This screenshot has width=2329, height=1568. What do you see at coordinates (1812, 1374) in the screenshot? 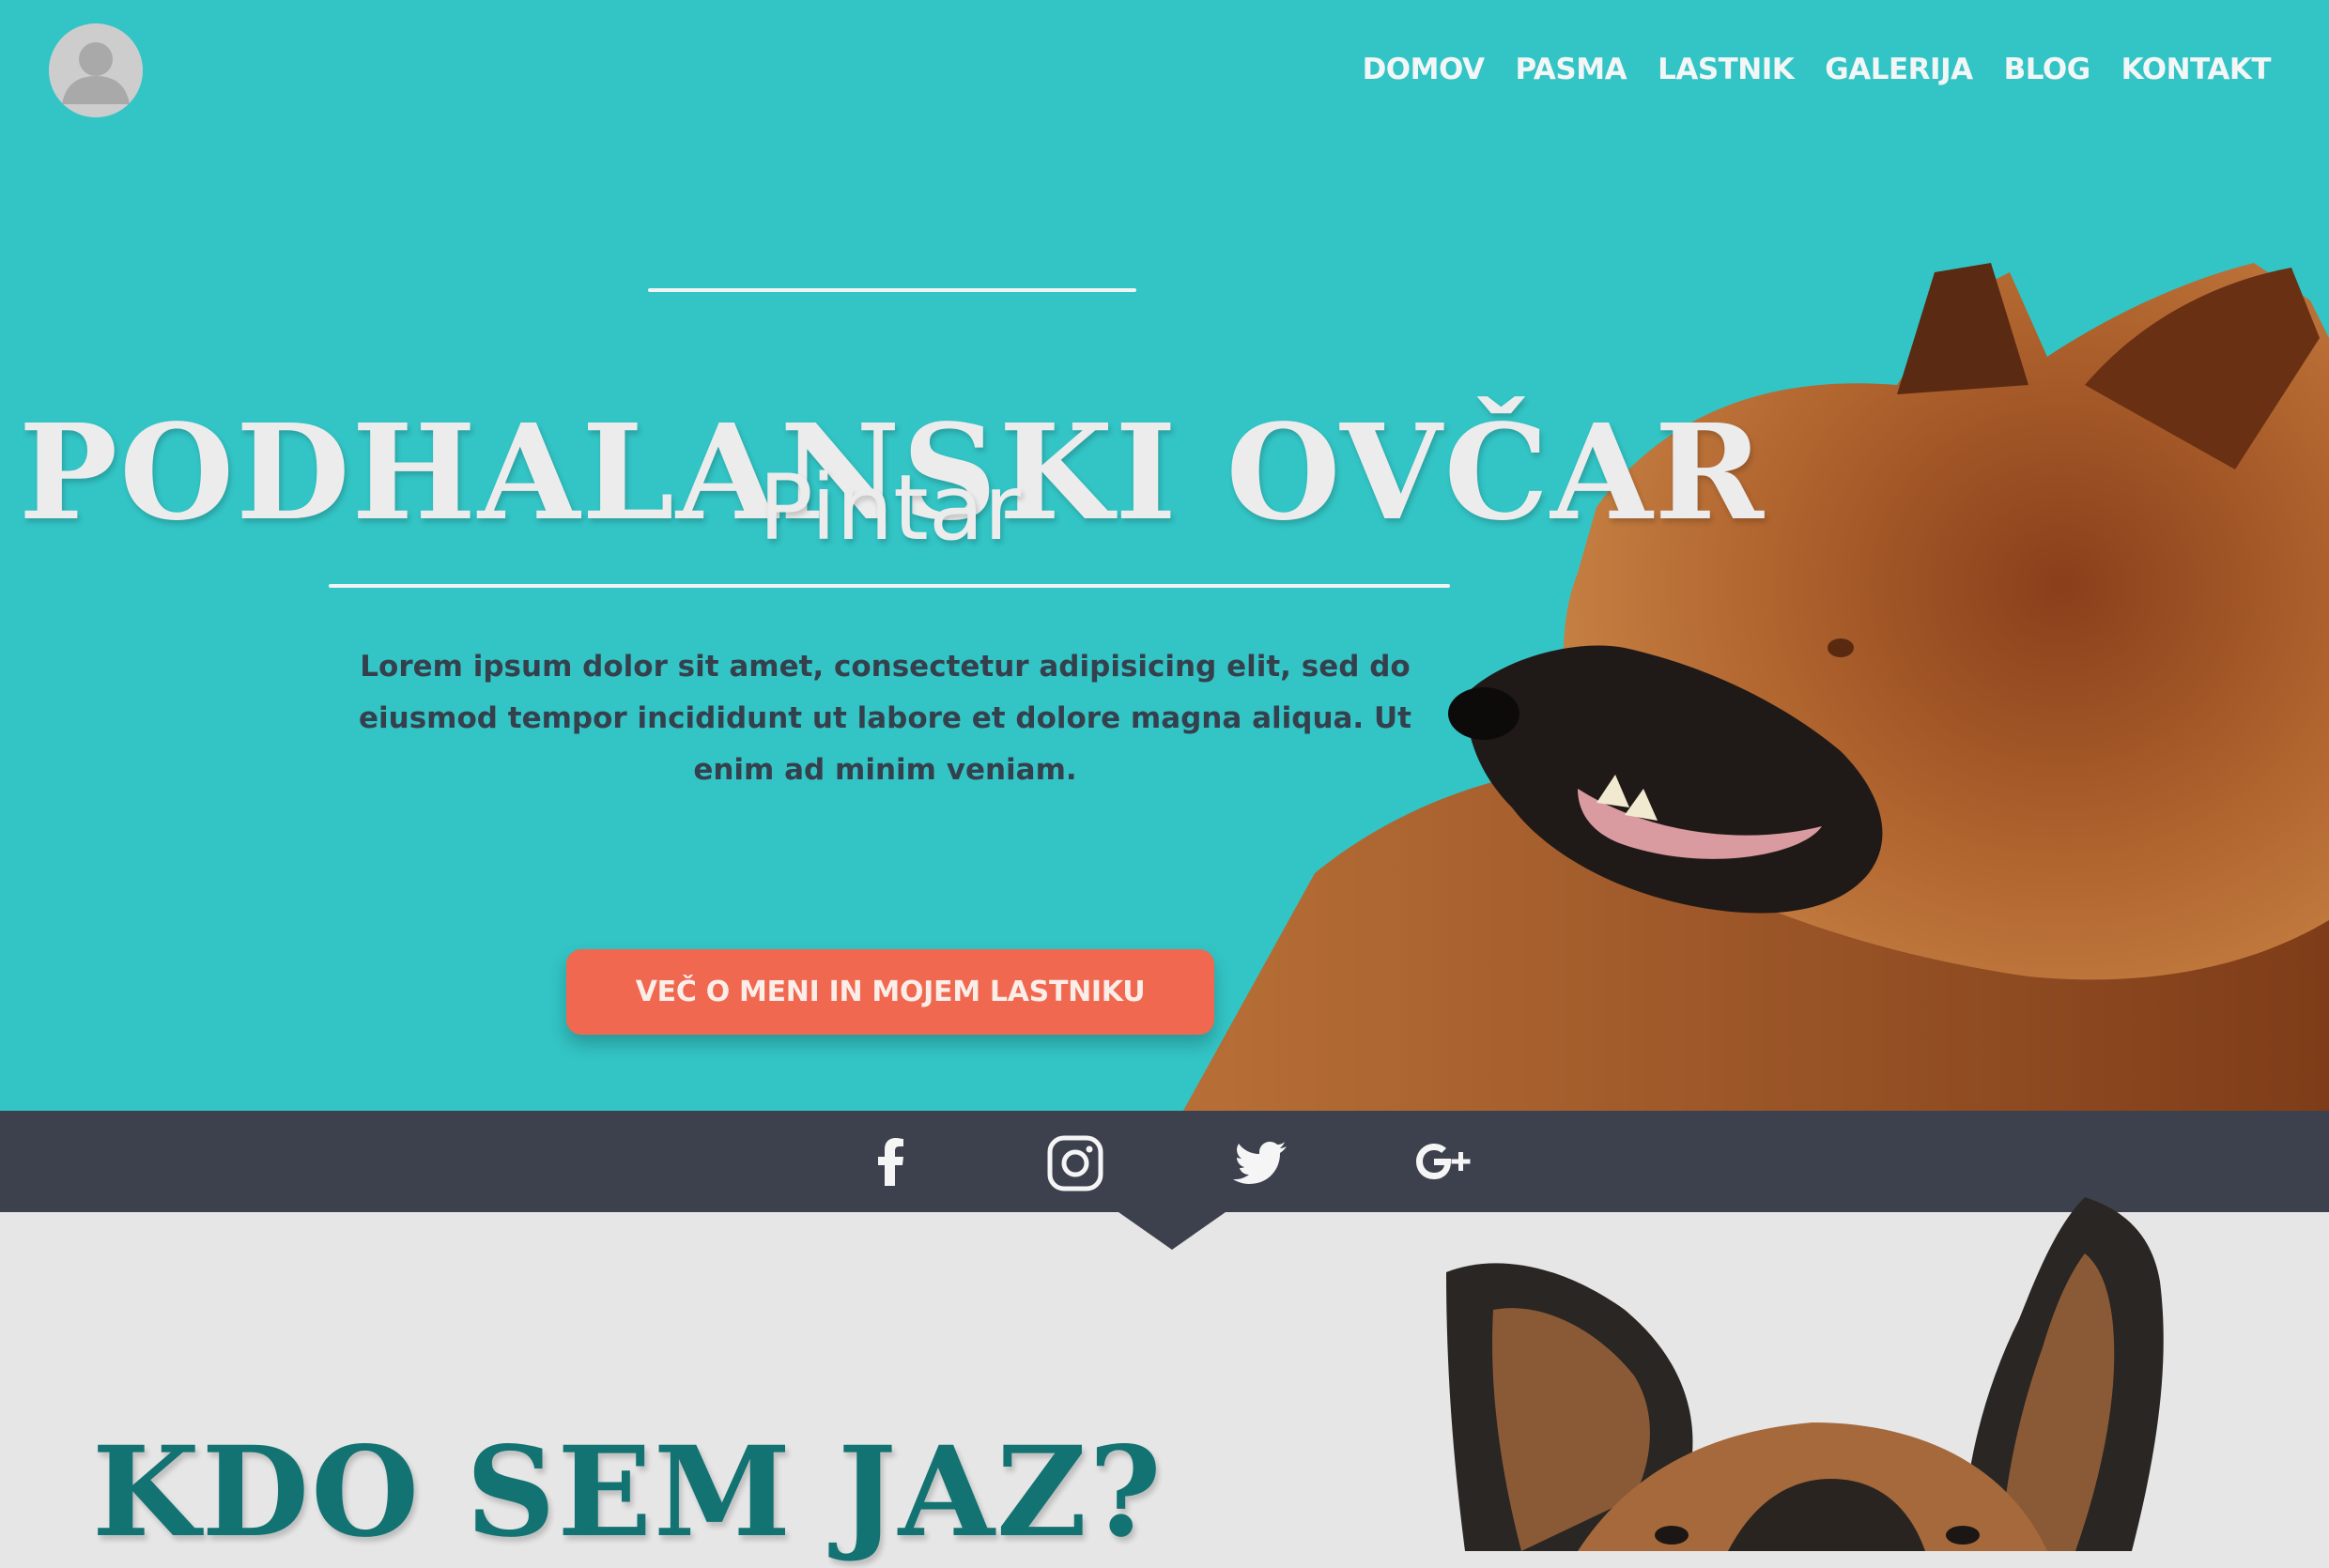
I see `dog-about-image` at bounding box center [1812, 1374].